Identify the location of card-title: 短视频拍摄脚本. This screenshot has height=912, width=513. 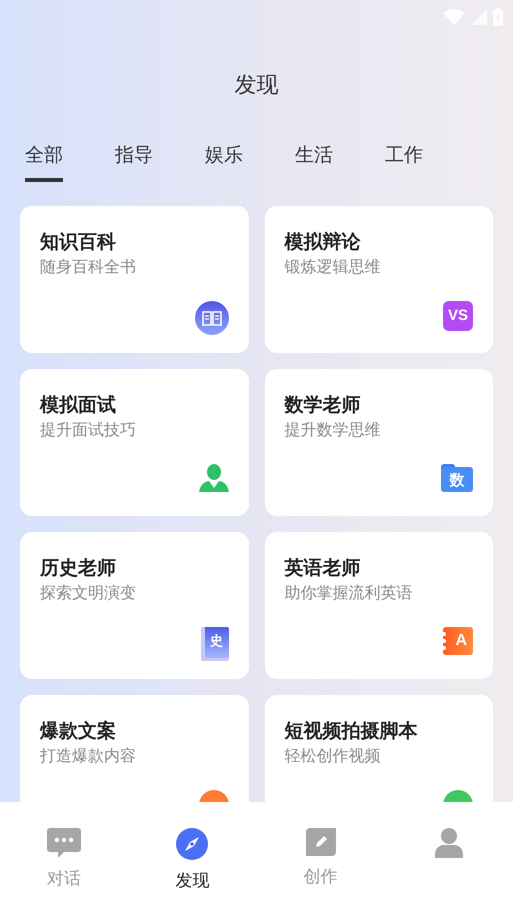
(351, 732).